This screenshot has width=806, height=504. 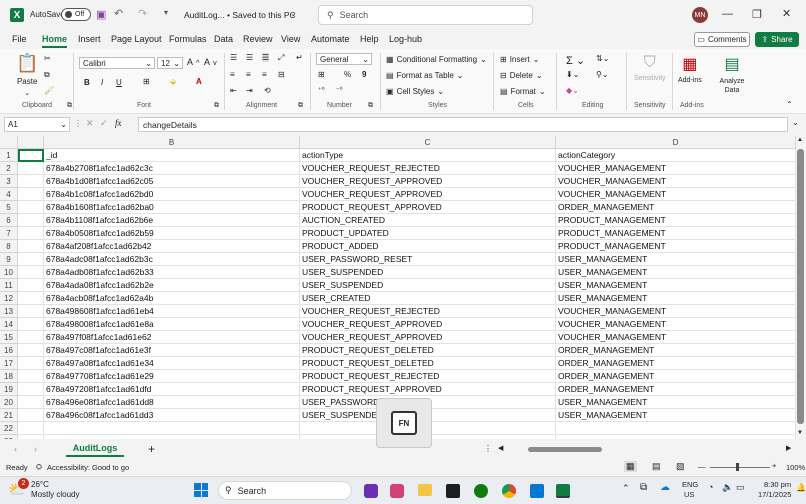 I want to click on row-header: 14, so click(x=9, y=324).